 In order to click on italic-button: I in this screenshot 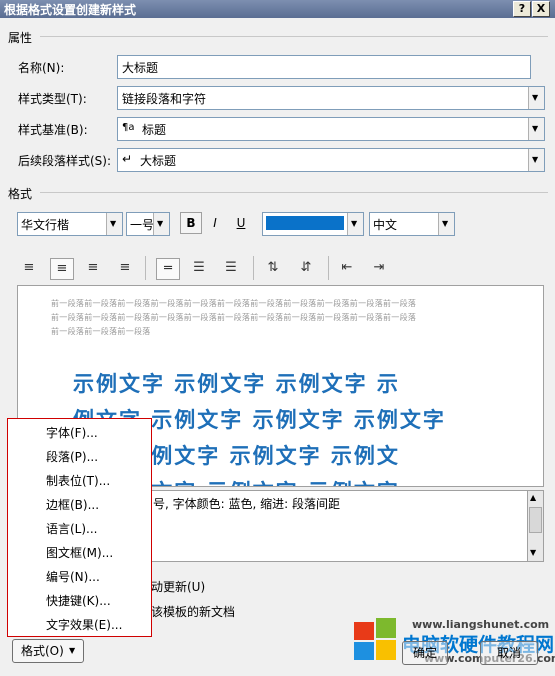, I will do `click(215, 223)`.